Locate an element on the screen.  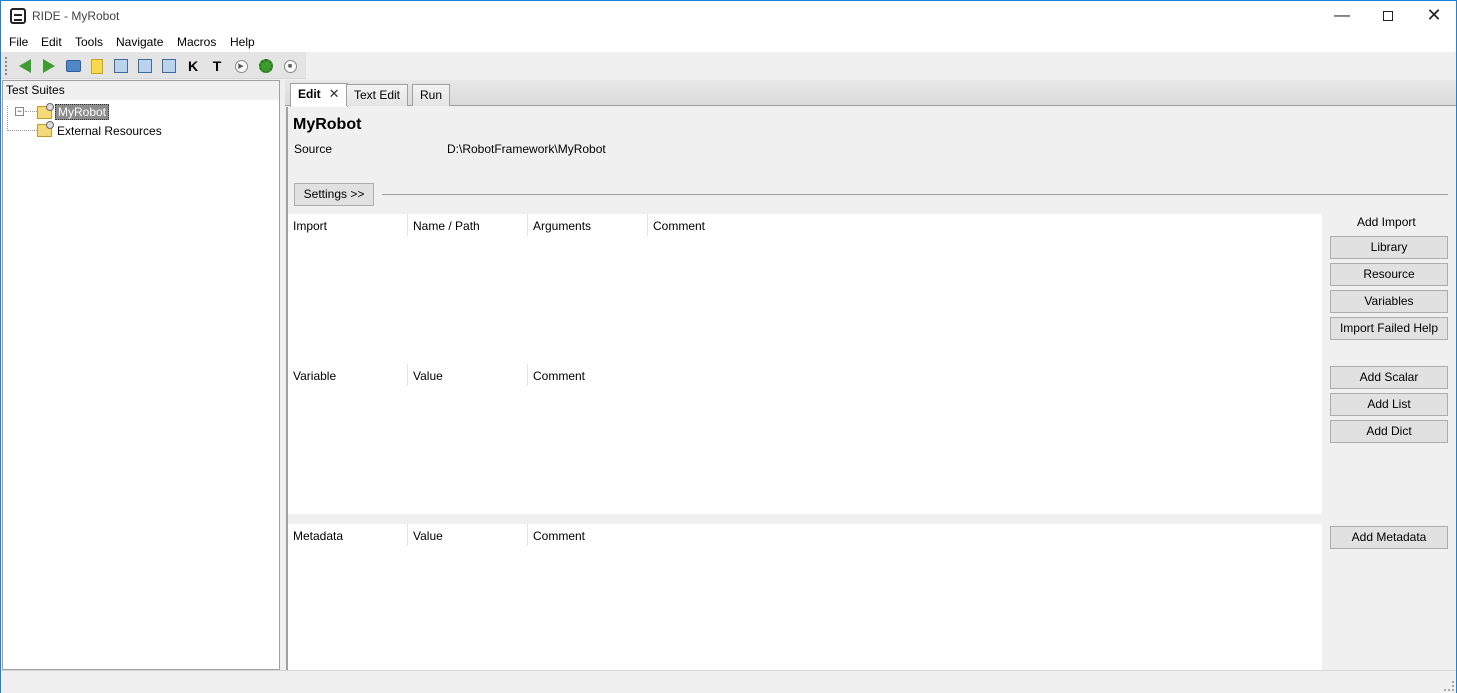
source-path: D:\RobotFramework\MyRobot is located at coordinates (526, 149).